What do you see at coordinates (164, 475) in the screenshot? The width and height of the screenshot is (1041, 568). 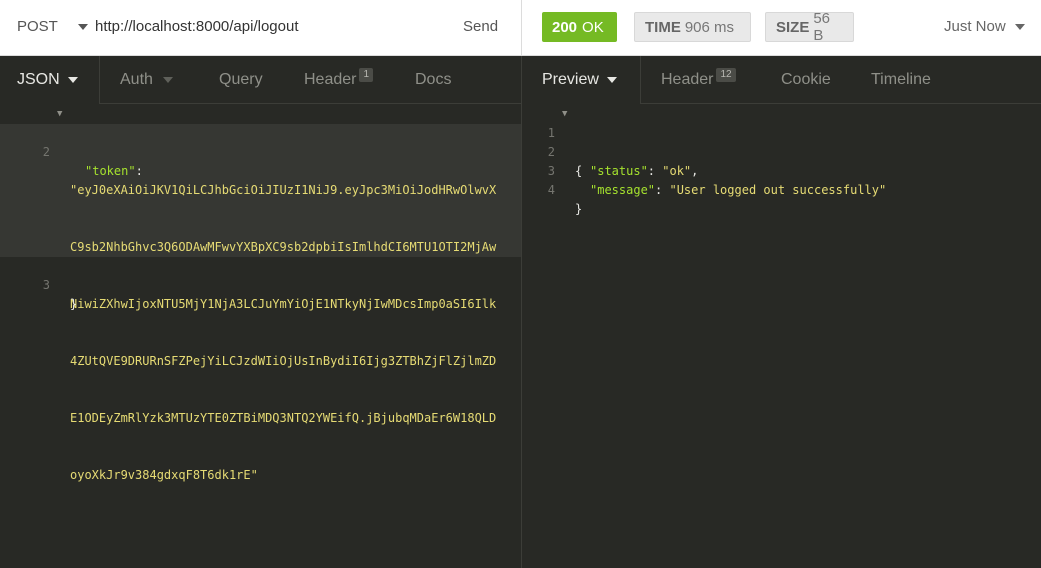 I see `token-value-line: oyoXkJr9v384gdxqF8T6dk1rE"` at bounding box center [164, 475].